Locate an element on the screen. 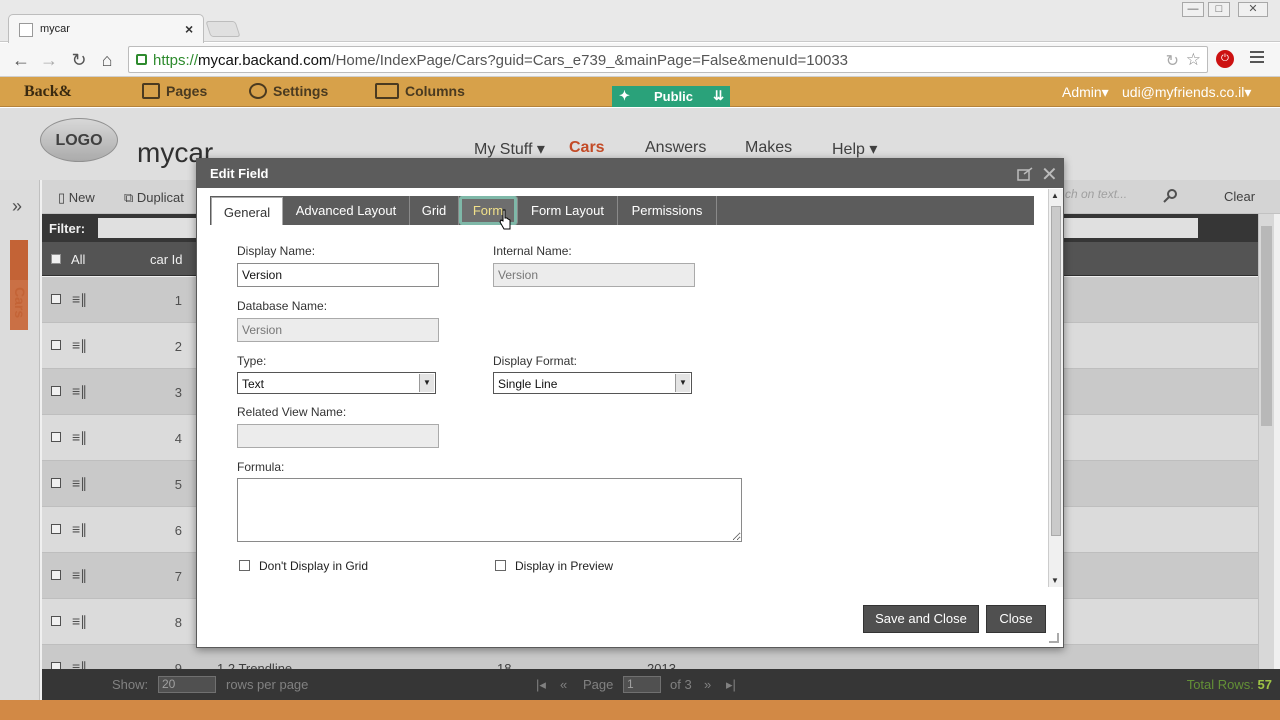 The height and width of the screenshot is (720, 1280). tab-advanced-layout: Advanced Layout is located at coordinates (346, 210).